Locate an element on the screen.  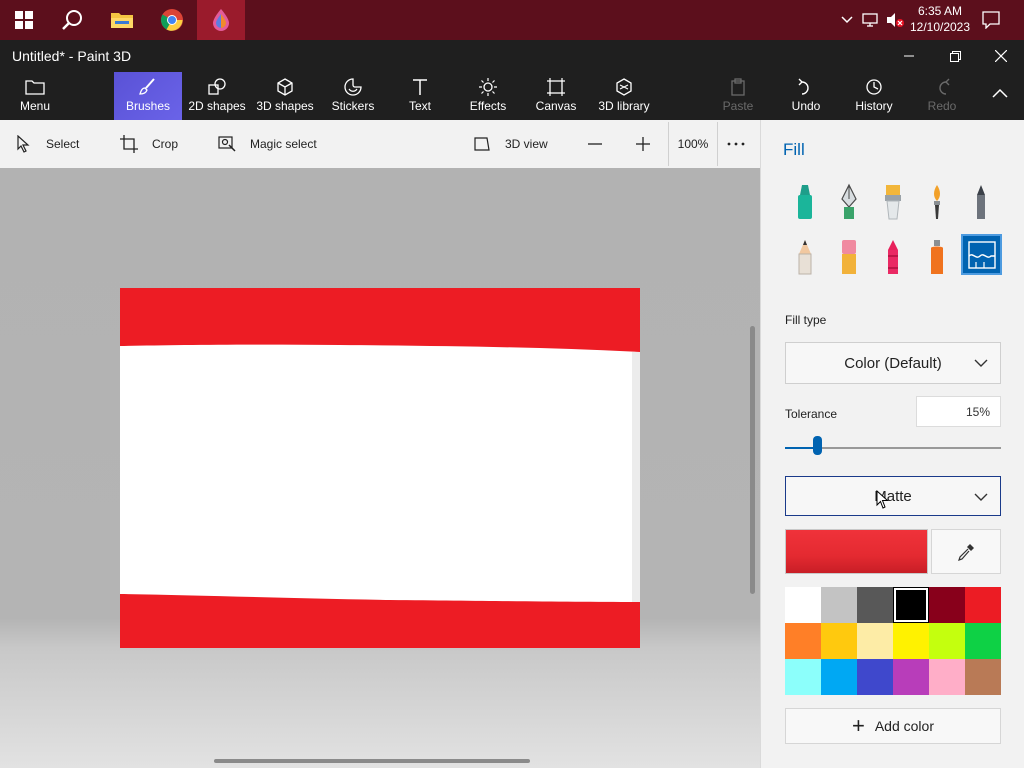
horizontal-scrollbar is located at coordinates (372, 761).